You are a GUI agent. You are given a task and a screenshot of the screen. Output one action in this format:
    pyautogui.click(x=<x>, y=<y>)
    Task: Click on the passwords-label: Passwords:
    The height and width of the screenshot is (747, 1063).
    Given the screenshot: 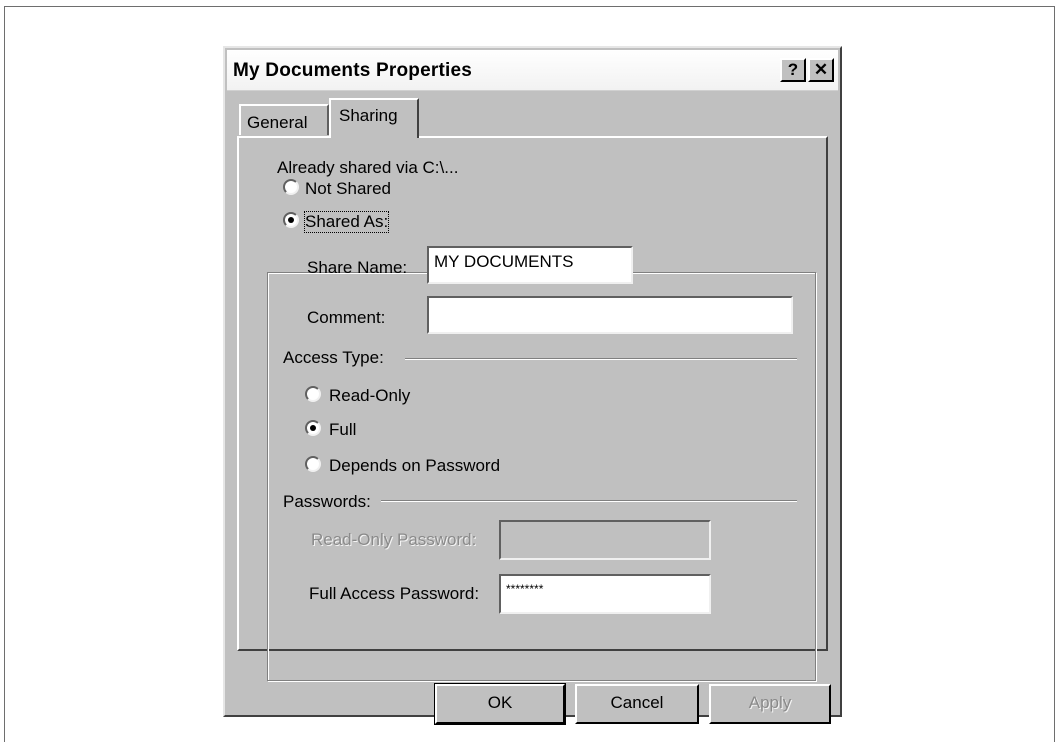 What is the action you would take?
    pyautogui.click(x=327, y=501)
    